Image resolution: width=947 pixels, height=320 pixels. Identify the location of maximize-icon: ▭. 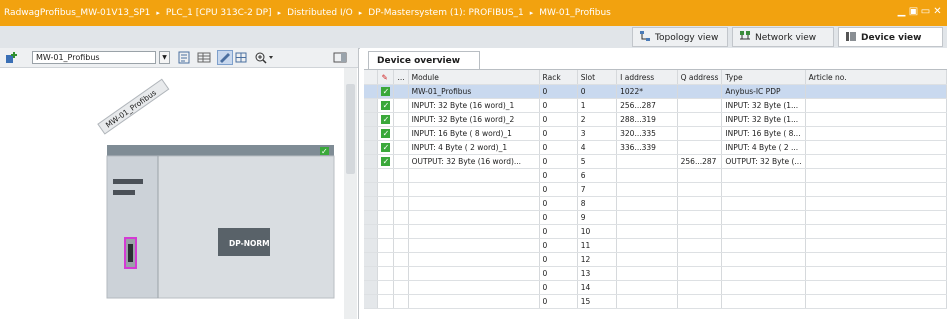
(925, 12).